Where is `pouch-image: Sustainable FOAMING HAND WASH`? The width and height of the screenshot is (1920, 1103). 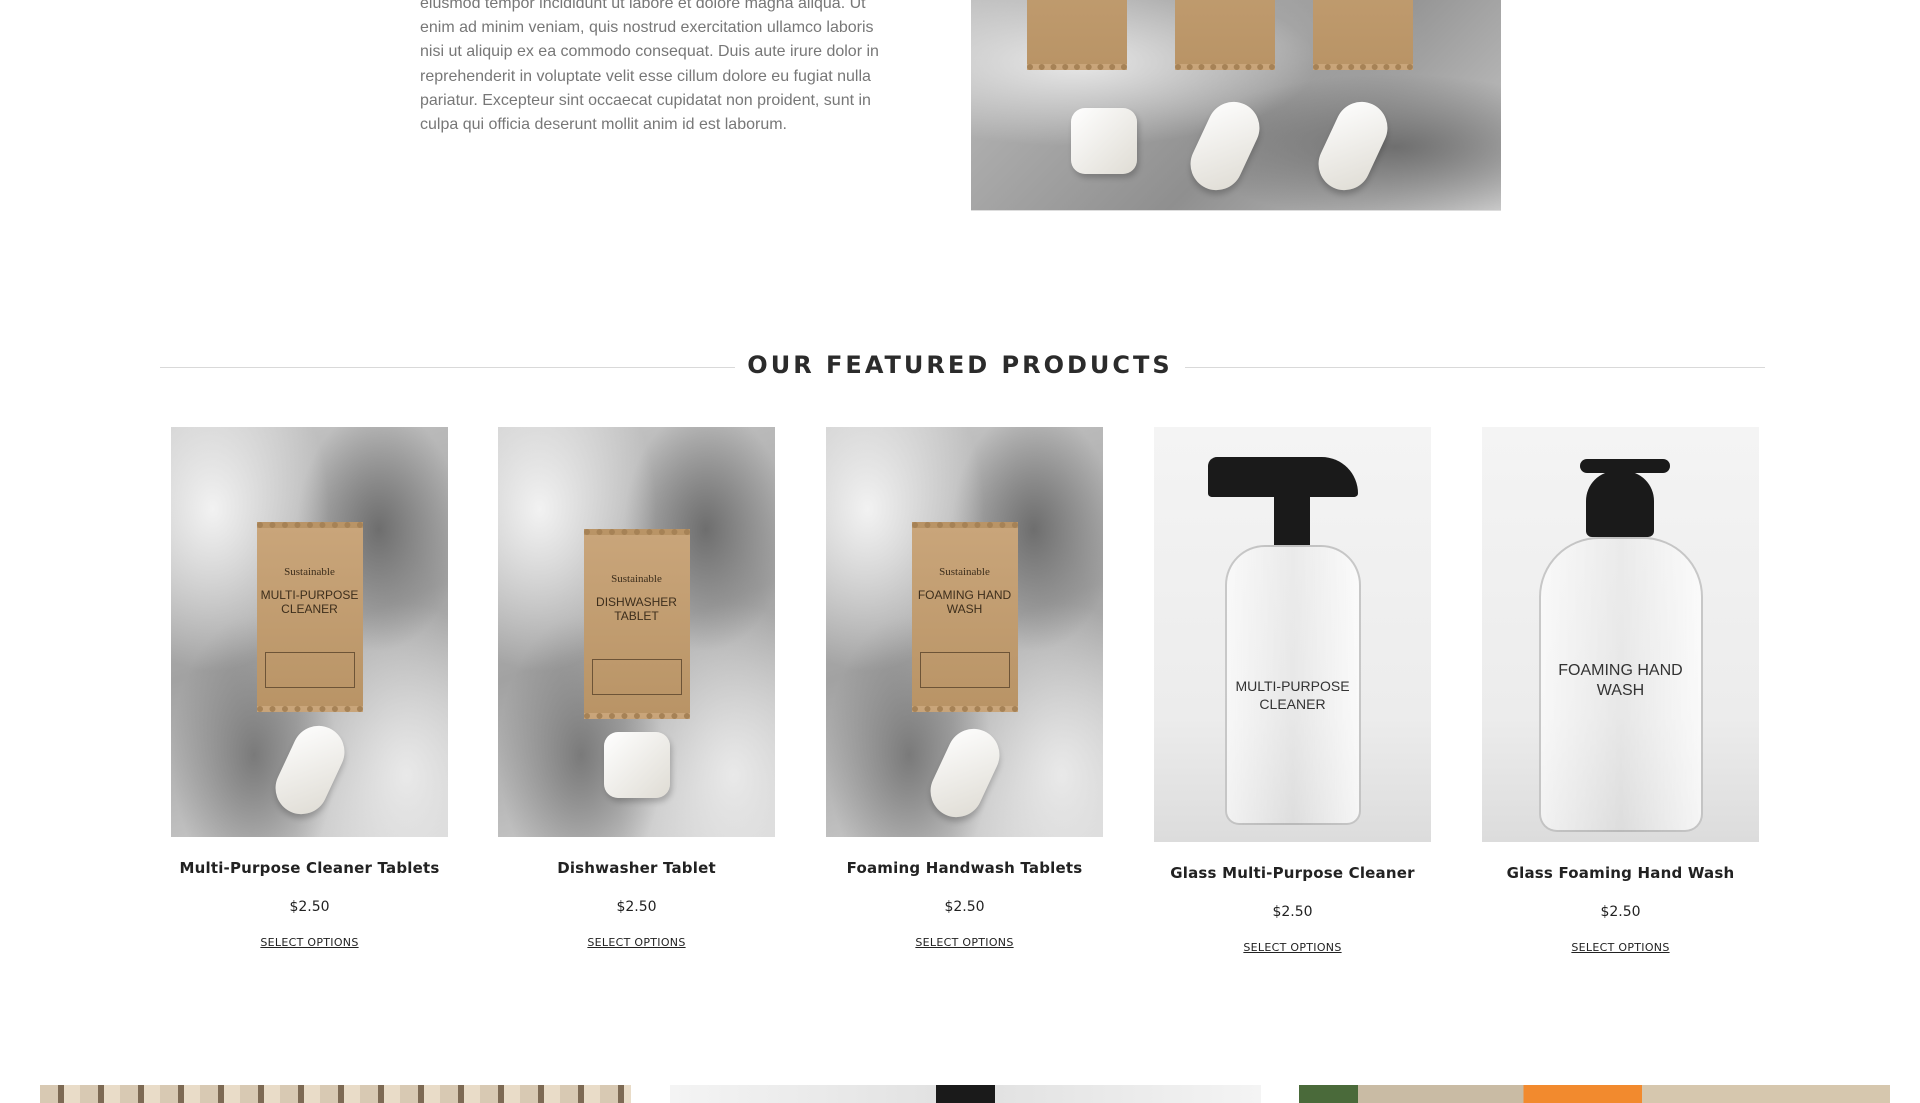 pouch-image: Sustainable FOAMING HAND WASH is located at coordinates (964, 617).